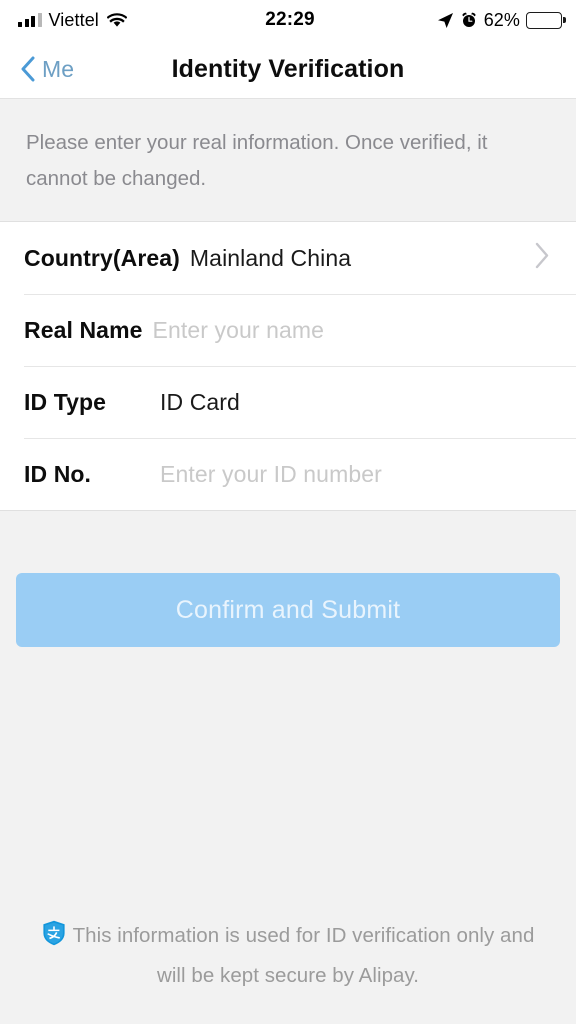 The image size is (576, 1024). What do you see at coordinates (288, 610) in the screenshot?
I see `confirm-and-submit-button: Confirm and Submit` at bounding box center [288, 610].